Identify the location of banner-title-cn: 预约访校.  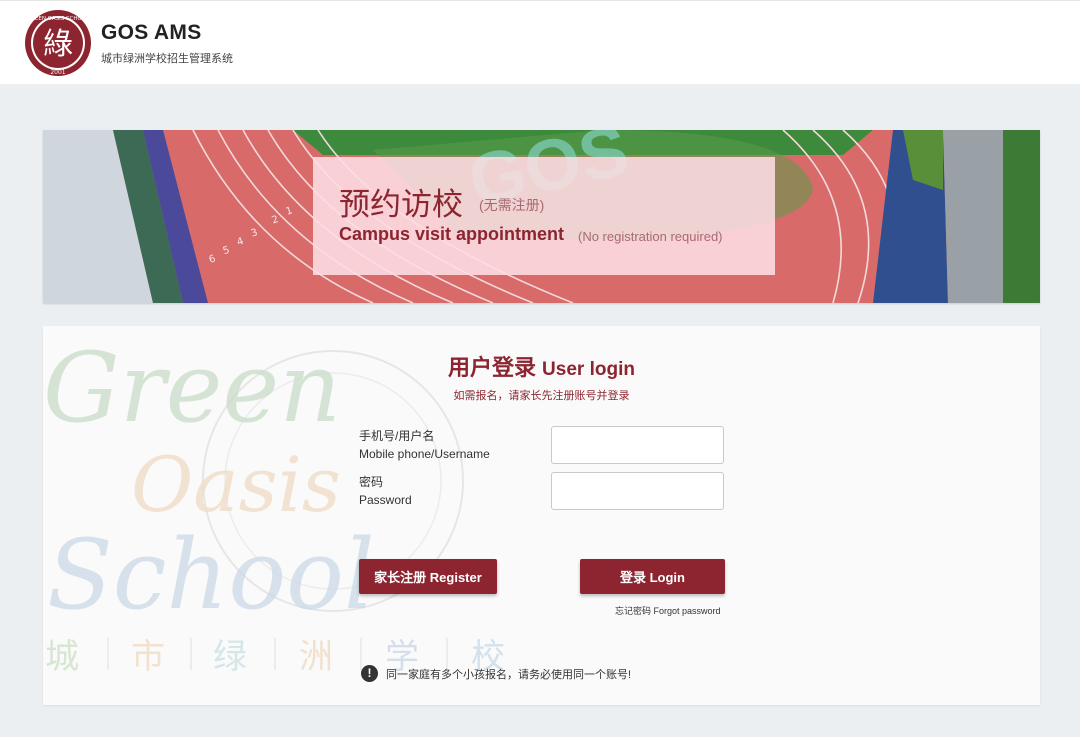
(401, 205).